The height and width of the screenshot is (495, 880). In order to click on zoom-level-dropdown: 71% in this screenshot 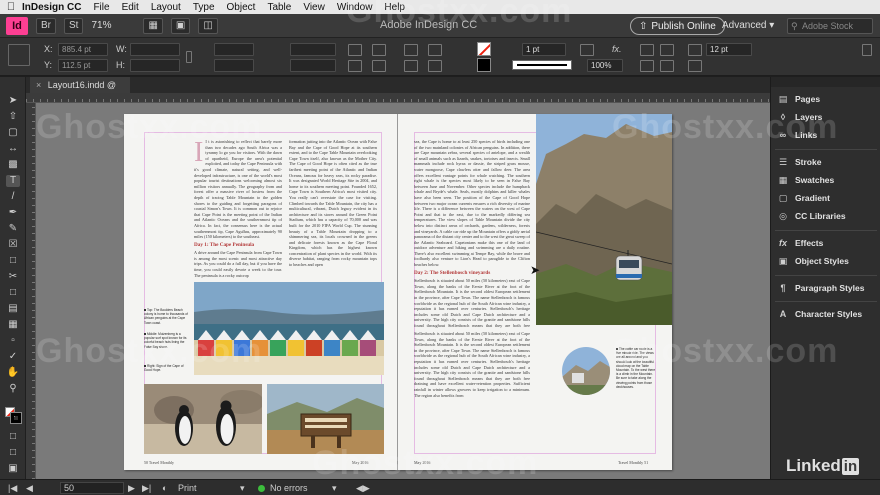, I will do `click(113, 25)`.